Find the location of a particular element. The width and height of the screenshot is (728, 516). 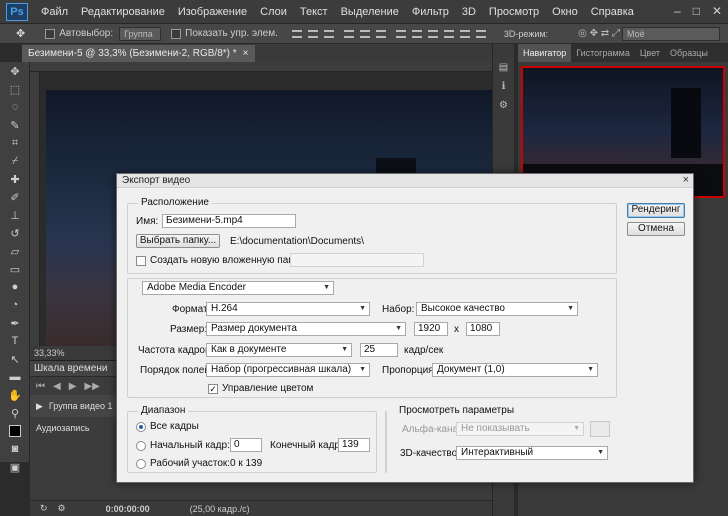

onion-skin-icon: ⚙ is located at coordinates (62, 508).